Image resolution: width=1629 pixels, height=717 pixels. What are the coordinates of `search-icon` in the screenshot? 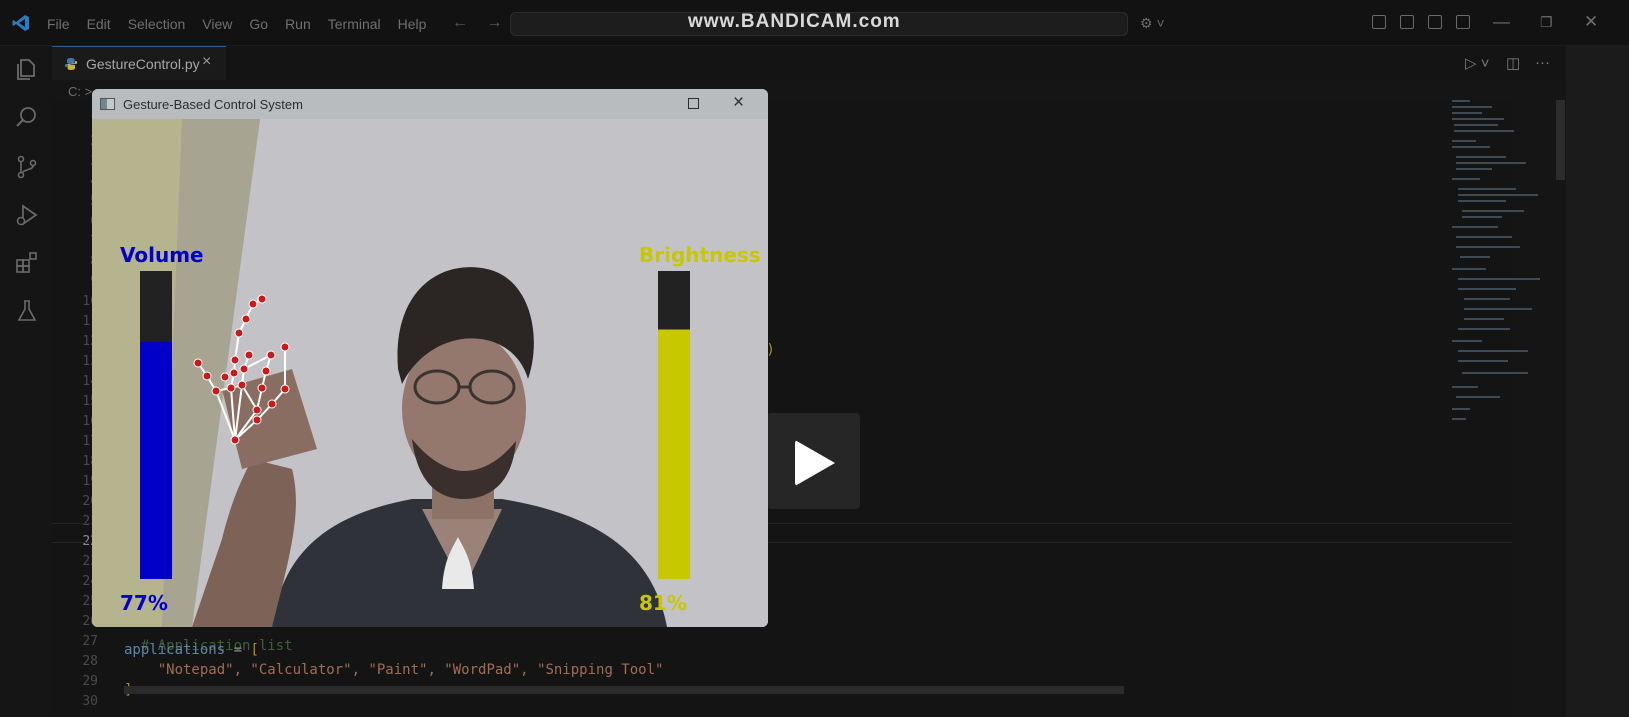 It's located at (27, 117).